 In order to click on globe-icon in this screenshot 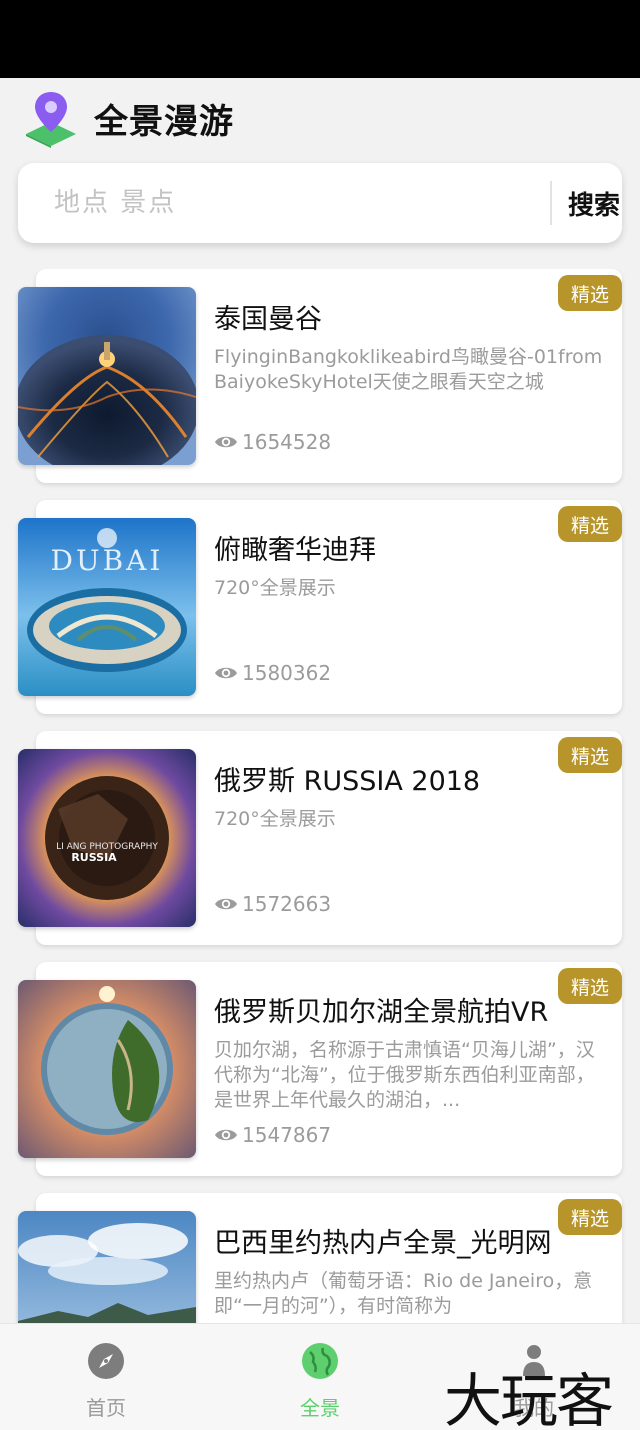, I will do `click(320, 1361)`.